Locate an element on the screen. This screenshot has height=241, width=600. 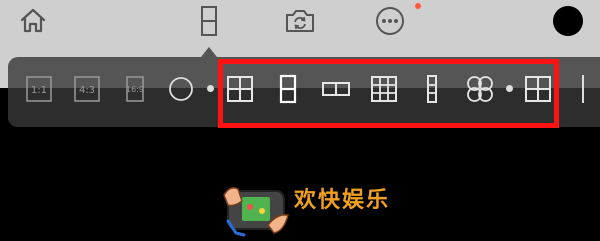
record-button-icon is located at coordinates (568, 21).